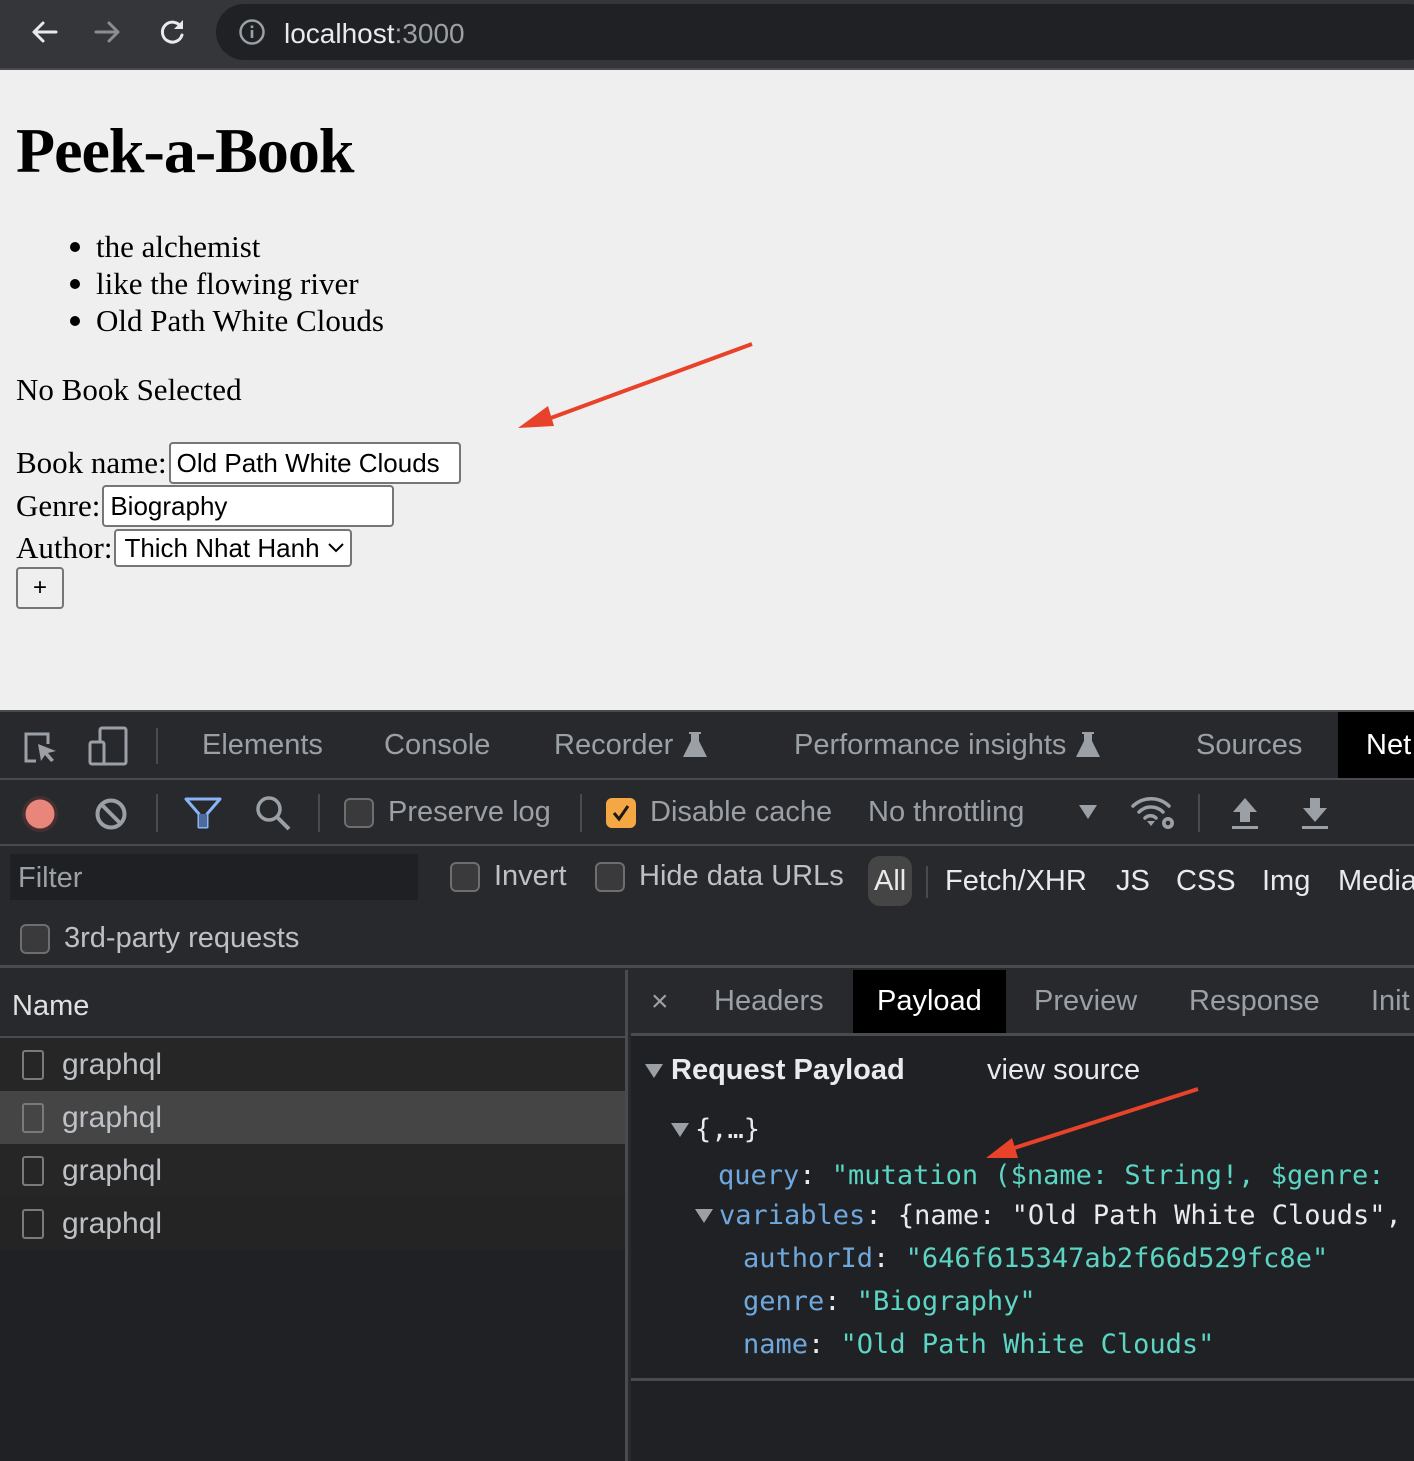 The width and height of the screenshot is (1414, 1461). I want to click on forward-button, so click(108, 32).